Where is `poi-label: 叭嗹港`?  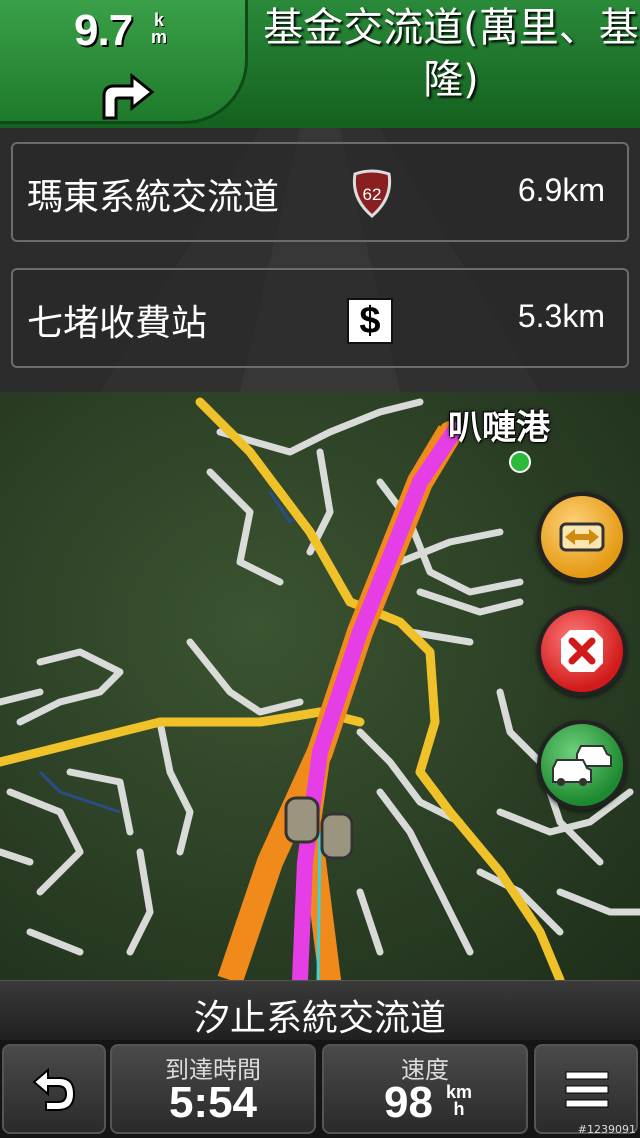
poi-label: 叭嗹港 is located at coordinates (499, 424).